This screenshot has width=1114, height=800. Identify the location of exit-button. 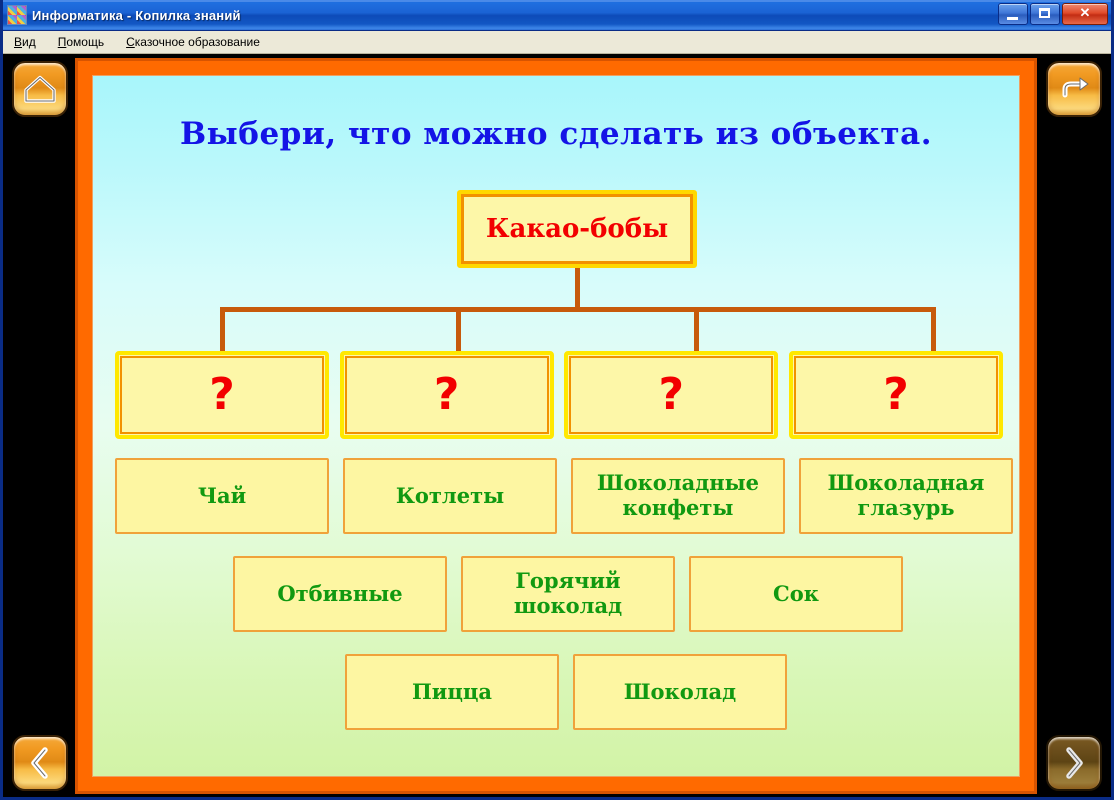
(1074, 89).